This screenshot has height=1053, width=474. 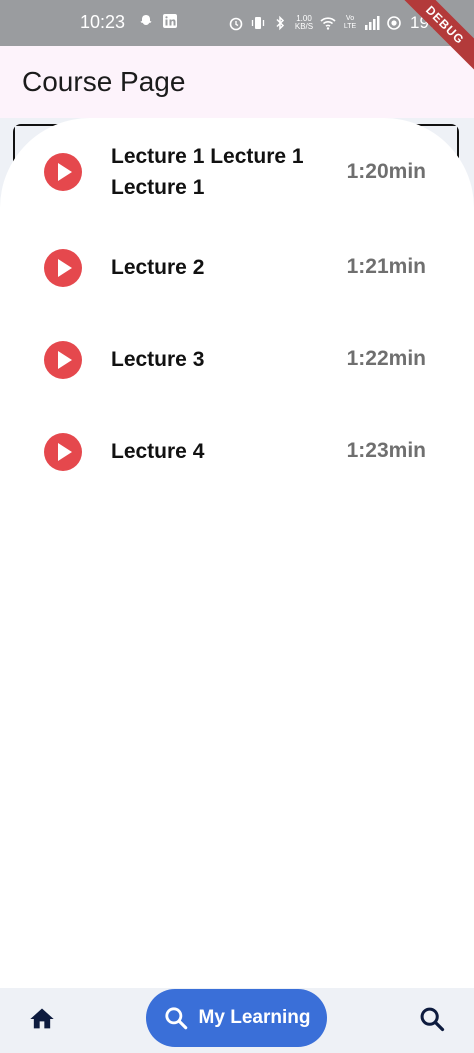 What do you see at coordinates (386, 450) in the screenshot?
I see `lecture-duration: 1:23min` at bounding box center [386, 450].